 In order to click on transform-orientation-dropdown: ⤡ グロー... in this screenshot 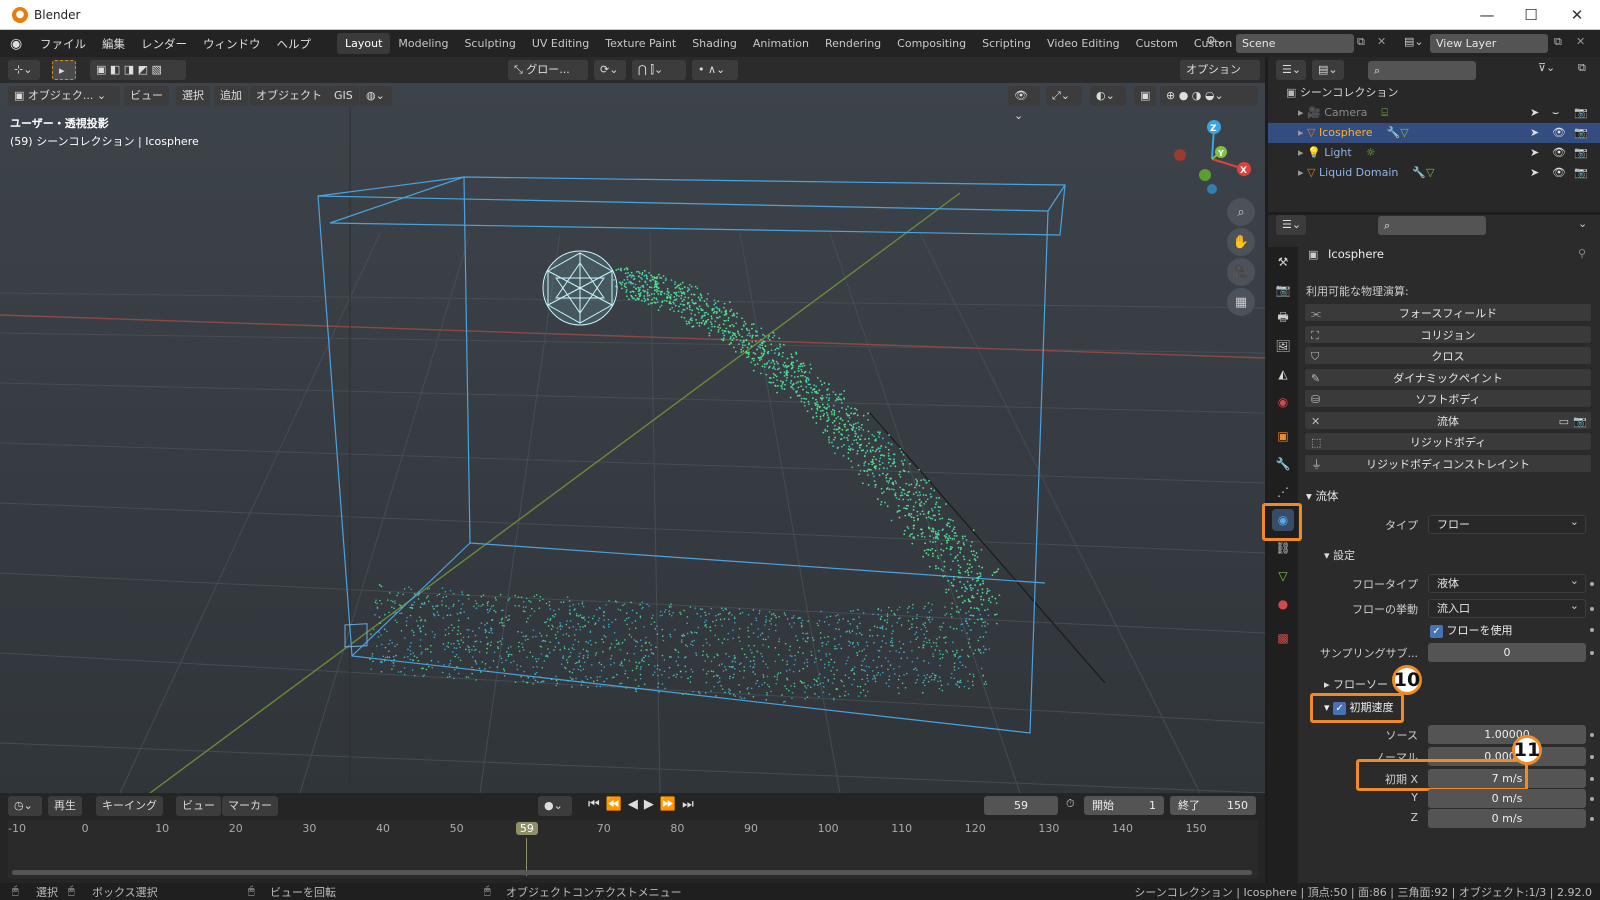, I will do `click(548, 70)`.